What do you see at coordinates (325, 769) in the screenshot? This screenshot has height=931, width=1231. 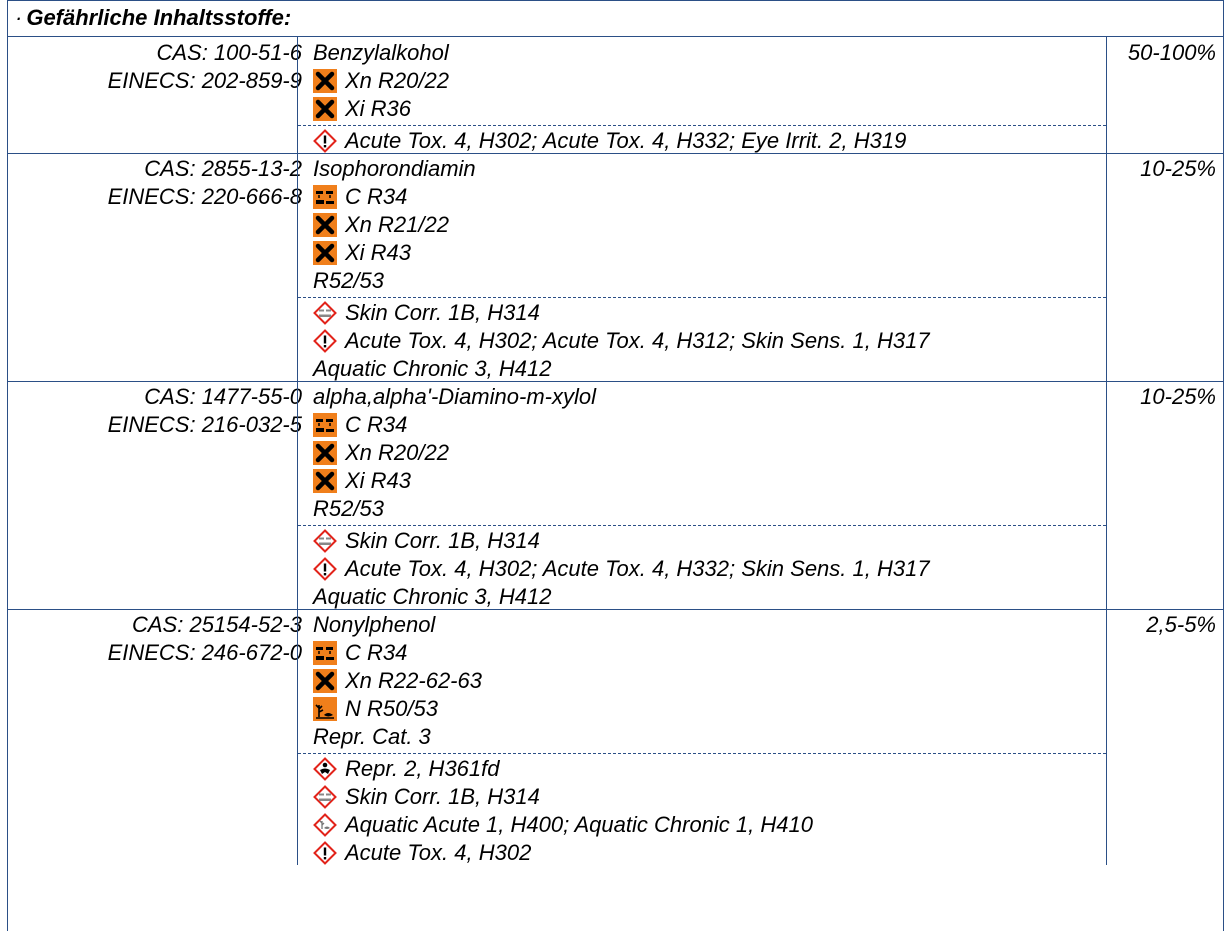 I see `health-hazard-diamond-icon` at bounding box center [325, 769].